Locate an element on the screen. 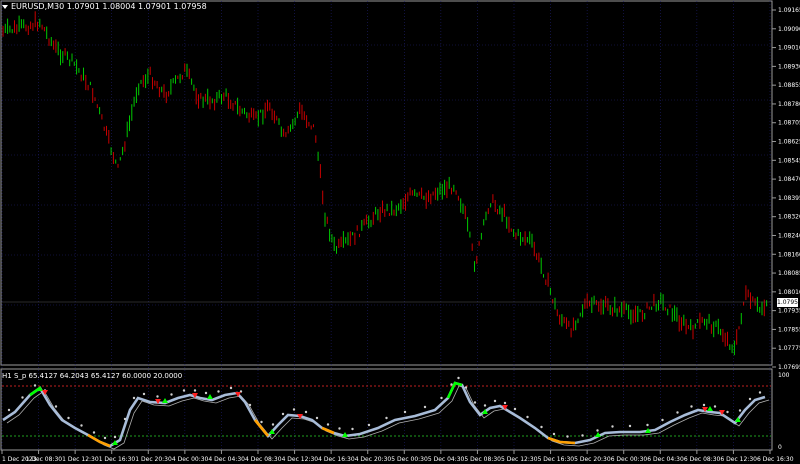  time-label: 5 Dec 00:30 is located at coordinates (409, 459).